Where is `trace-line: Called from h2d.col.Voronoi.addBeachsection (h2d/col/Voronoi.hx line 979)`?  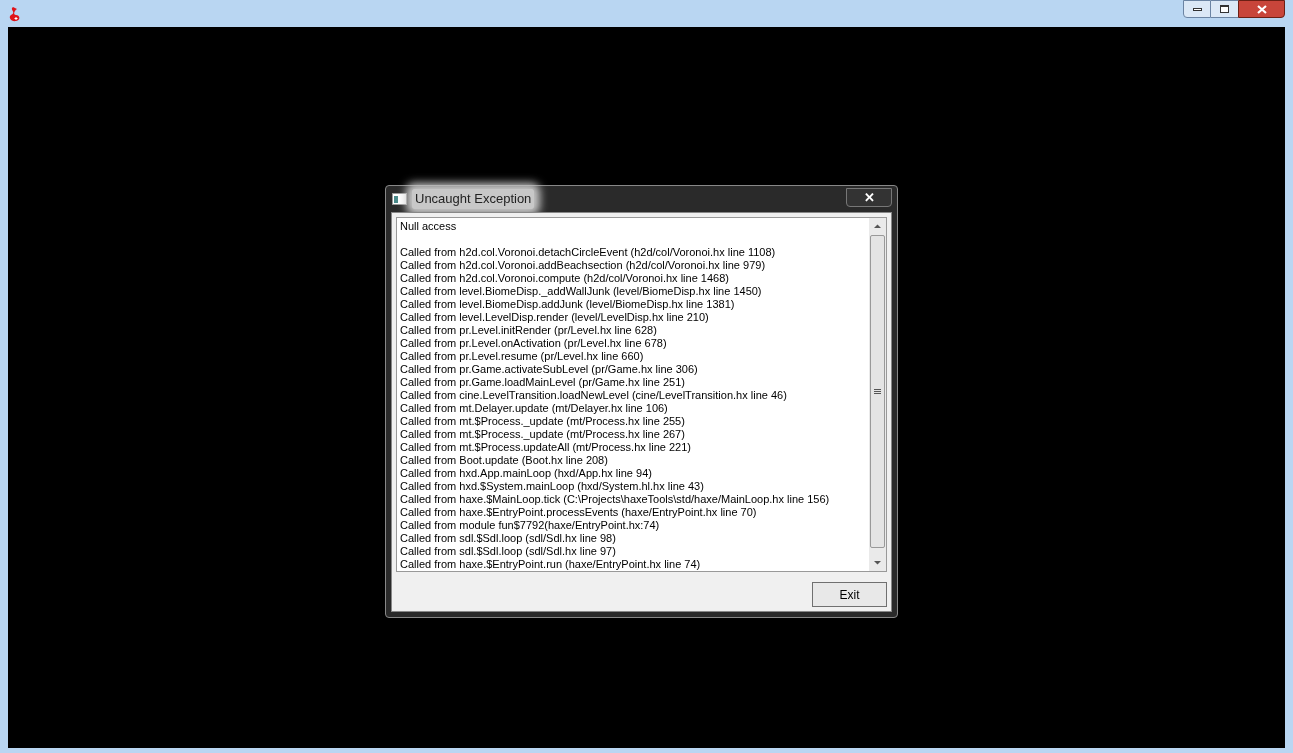 trace-line: Called from h2d.col.Voronoi.addBeachsection (h2d/col/Voronoi.hx line 979) is located at coordinates (583, 265).